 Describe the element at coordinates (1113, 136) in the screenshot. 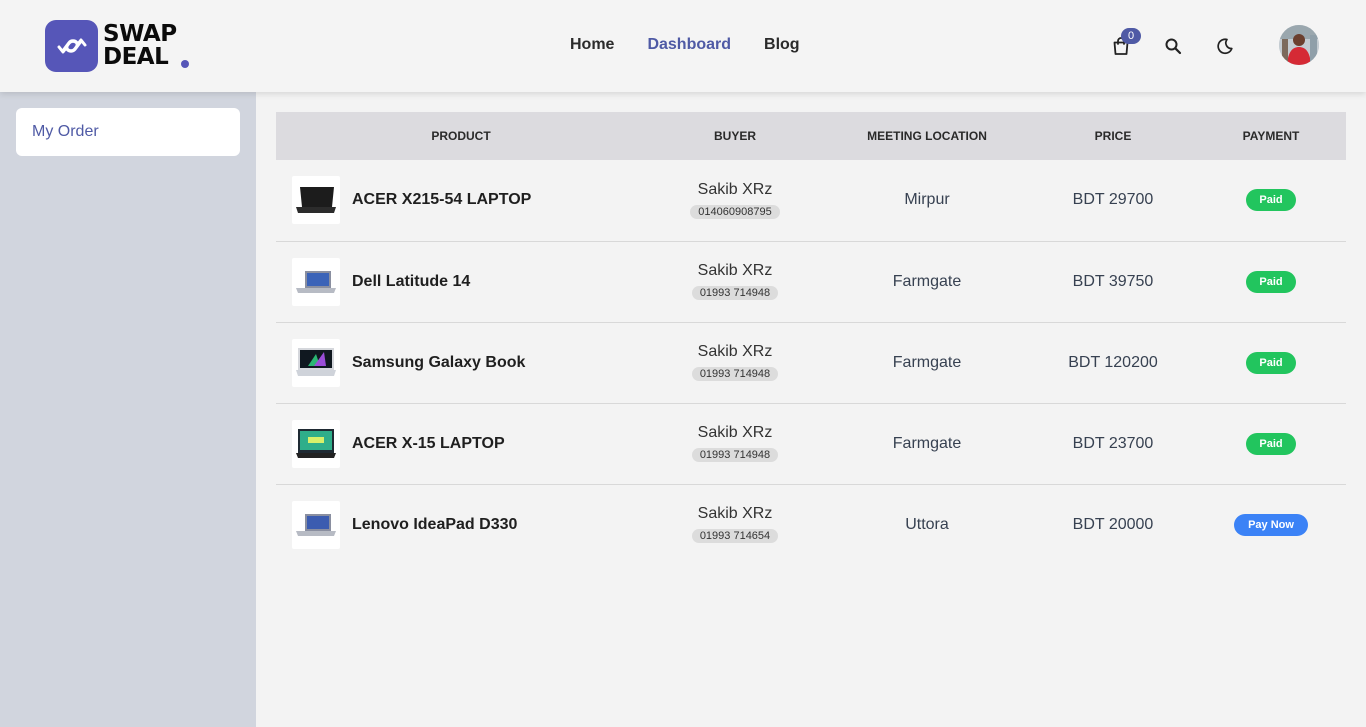

I see `header-price: Price` at that location.